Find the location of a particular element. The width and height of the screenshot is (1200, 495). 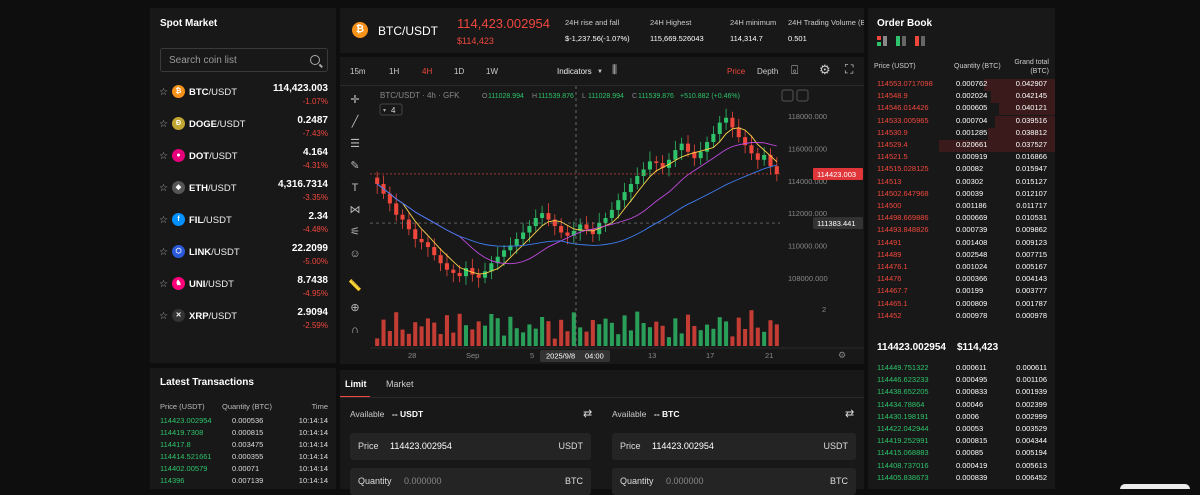

ask-row: 114515.028125 0.00082 0.015947 is located at coordinates (961, 170).